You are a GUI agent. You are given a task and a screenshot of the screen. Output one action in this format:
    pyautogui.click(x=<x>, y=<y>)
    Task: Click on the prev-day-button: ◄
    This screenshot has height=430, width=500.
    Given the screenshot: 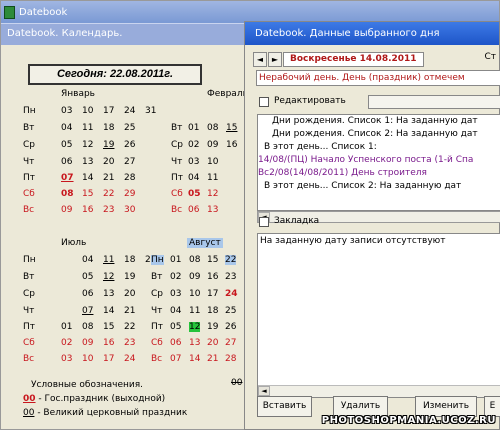 What is the action you would take?
    pyautogui.click(x=260, y=59)
    